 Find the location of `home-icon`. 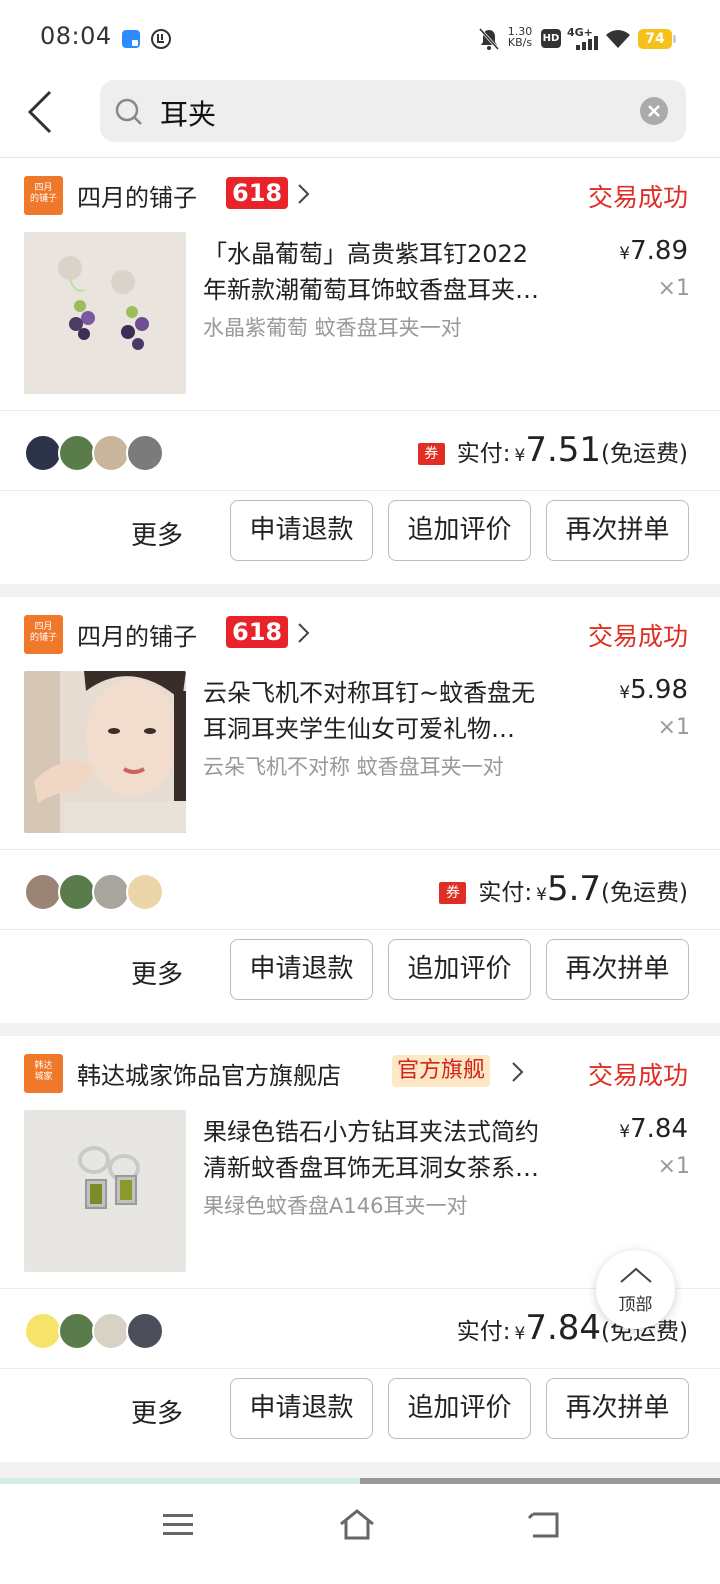

home-icon is located at coordinates (357, 1525).